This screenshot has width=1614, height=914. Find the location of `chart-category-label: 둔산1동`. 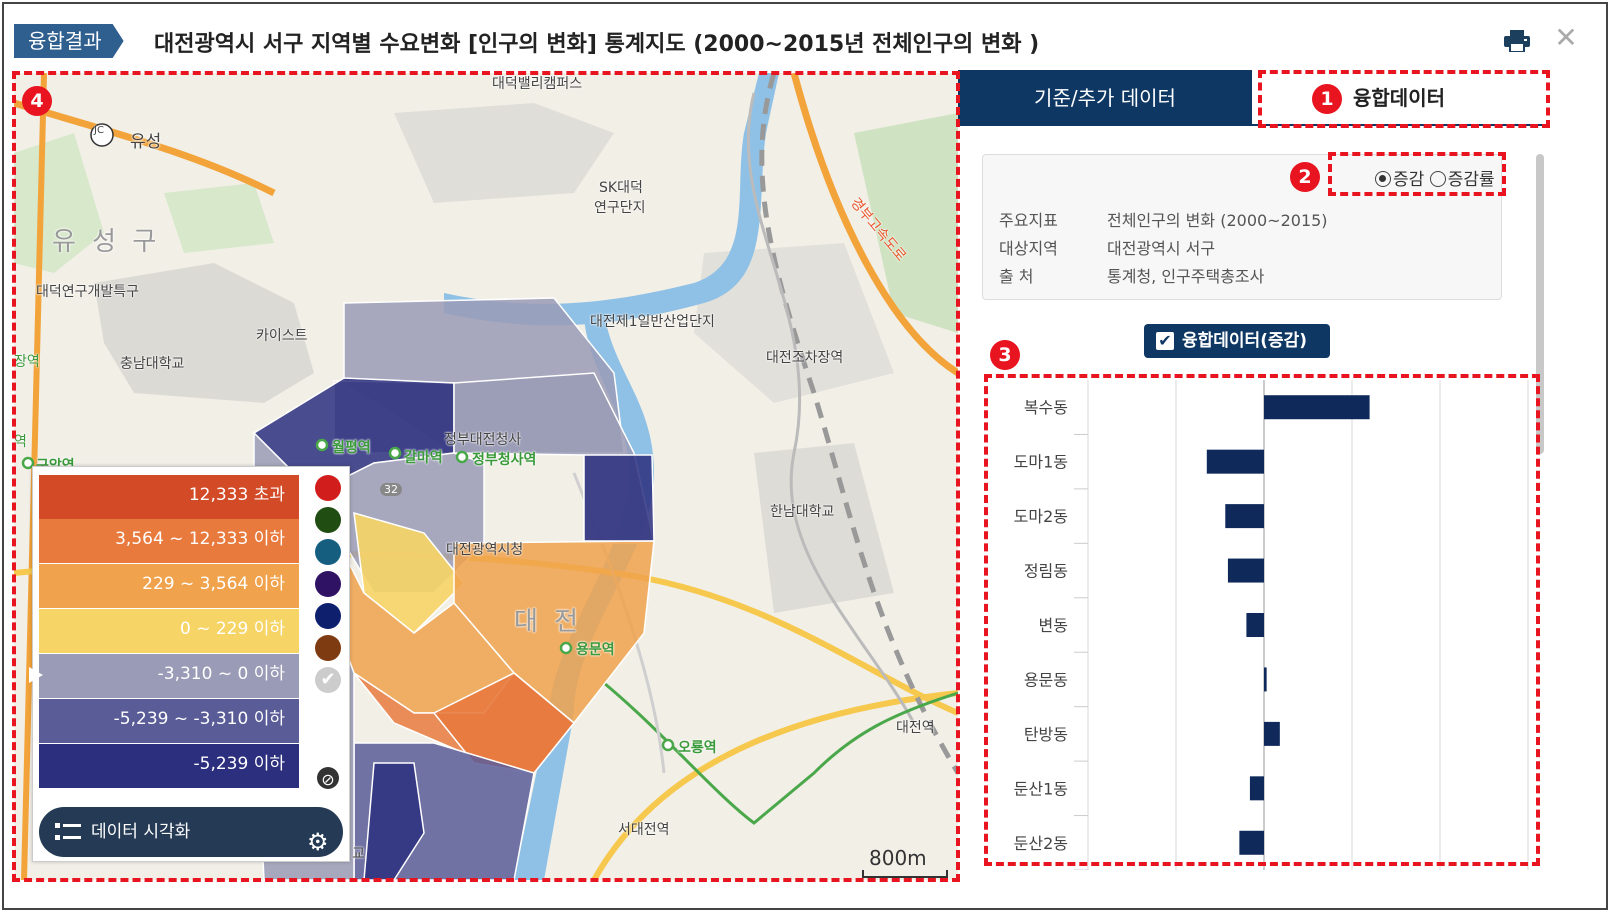

chart-category-label: 둔산1동 is located at coordinates (1041, 788).